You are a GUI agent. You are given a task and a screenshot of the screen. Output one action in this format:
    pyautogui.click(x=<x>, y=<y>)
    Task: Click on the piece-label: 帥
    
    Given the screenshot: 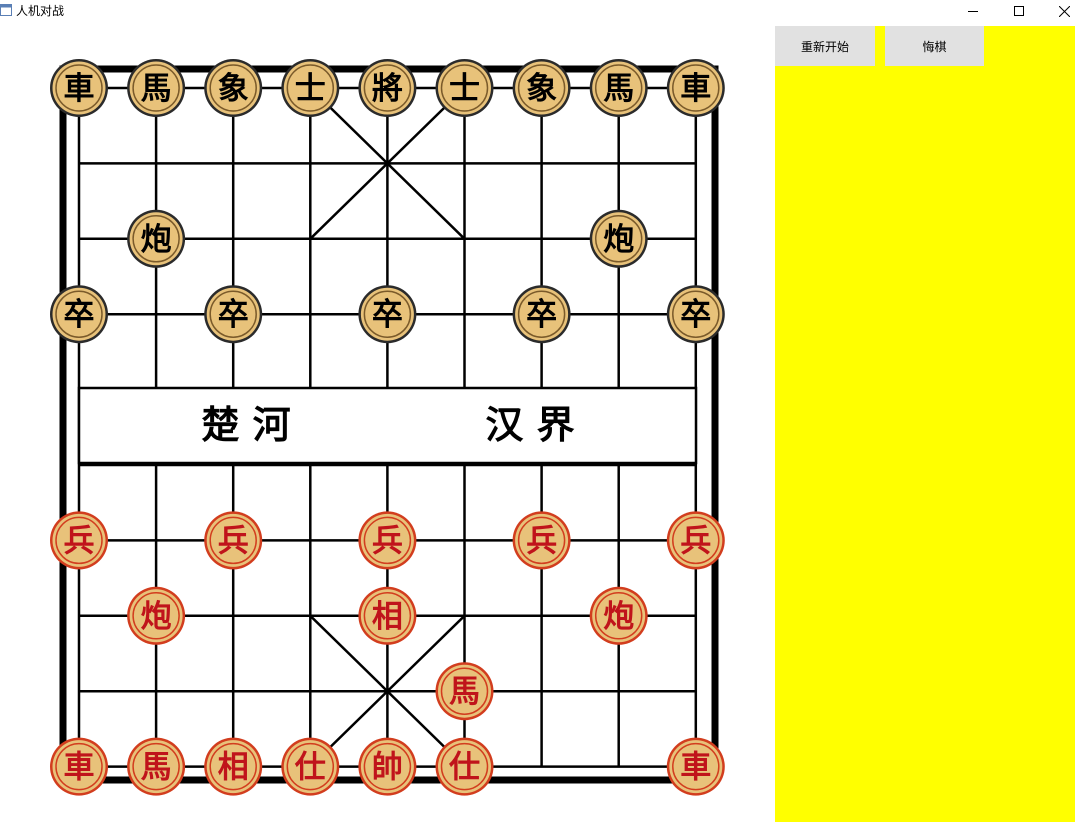 What is the action you would take?
    pyautogui.click(x=387, y=768)
    